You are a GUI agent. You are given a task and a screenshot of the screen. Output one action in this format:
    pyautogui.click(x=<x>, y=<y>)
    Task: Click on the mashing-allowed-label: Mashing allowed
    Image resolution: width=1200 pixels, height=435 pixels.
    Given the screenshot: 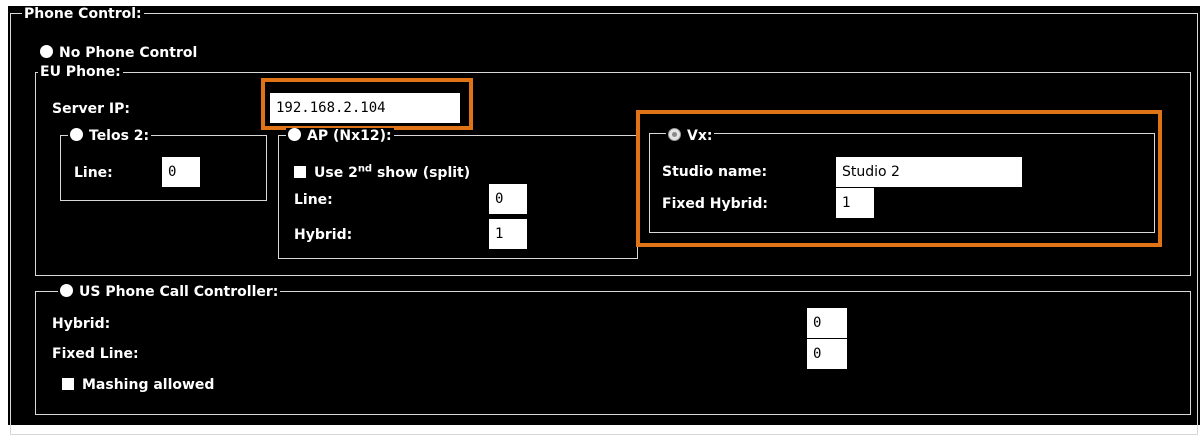 What is the action you would take?
    pyautogui.click(x=148, y=385)
    